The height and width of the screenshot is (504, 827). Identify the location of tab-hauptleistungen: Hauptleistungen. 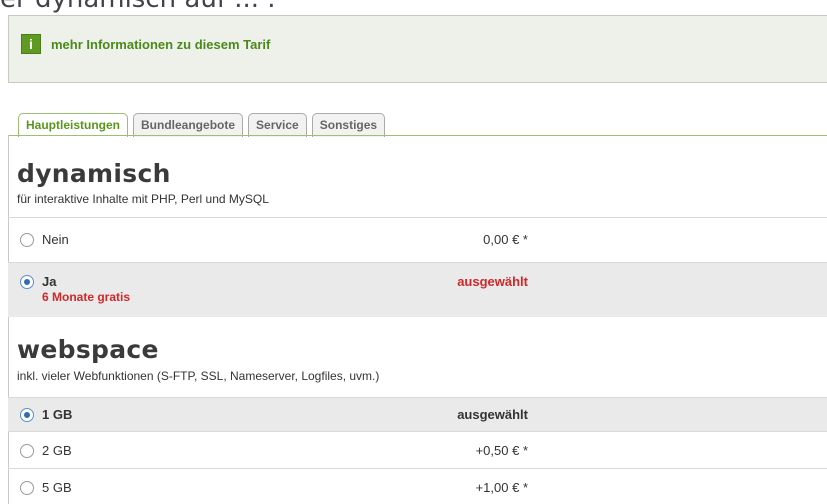
(73, 125).